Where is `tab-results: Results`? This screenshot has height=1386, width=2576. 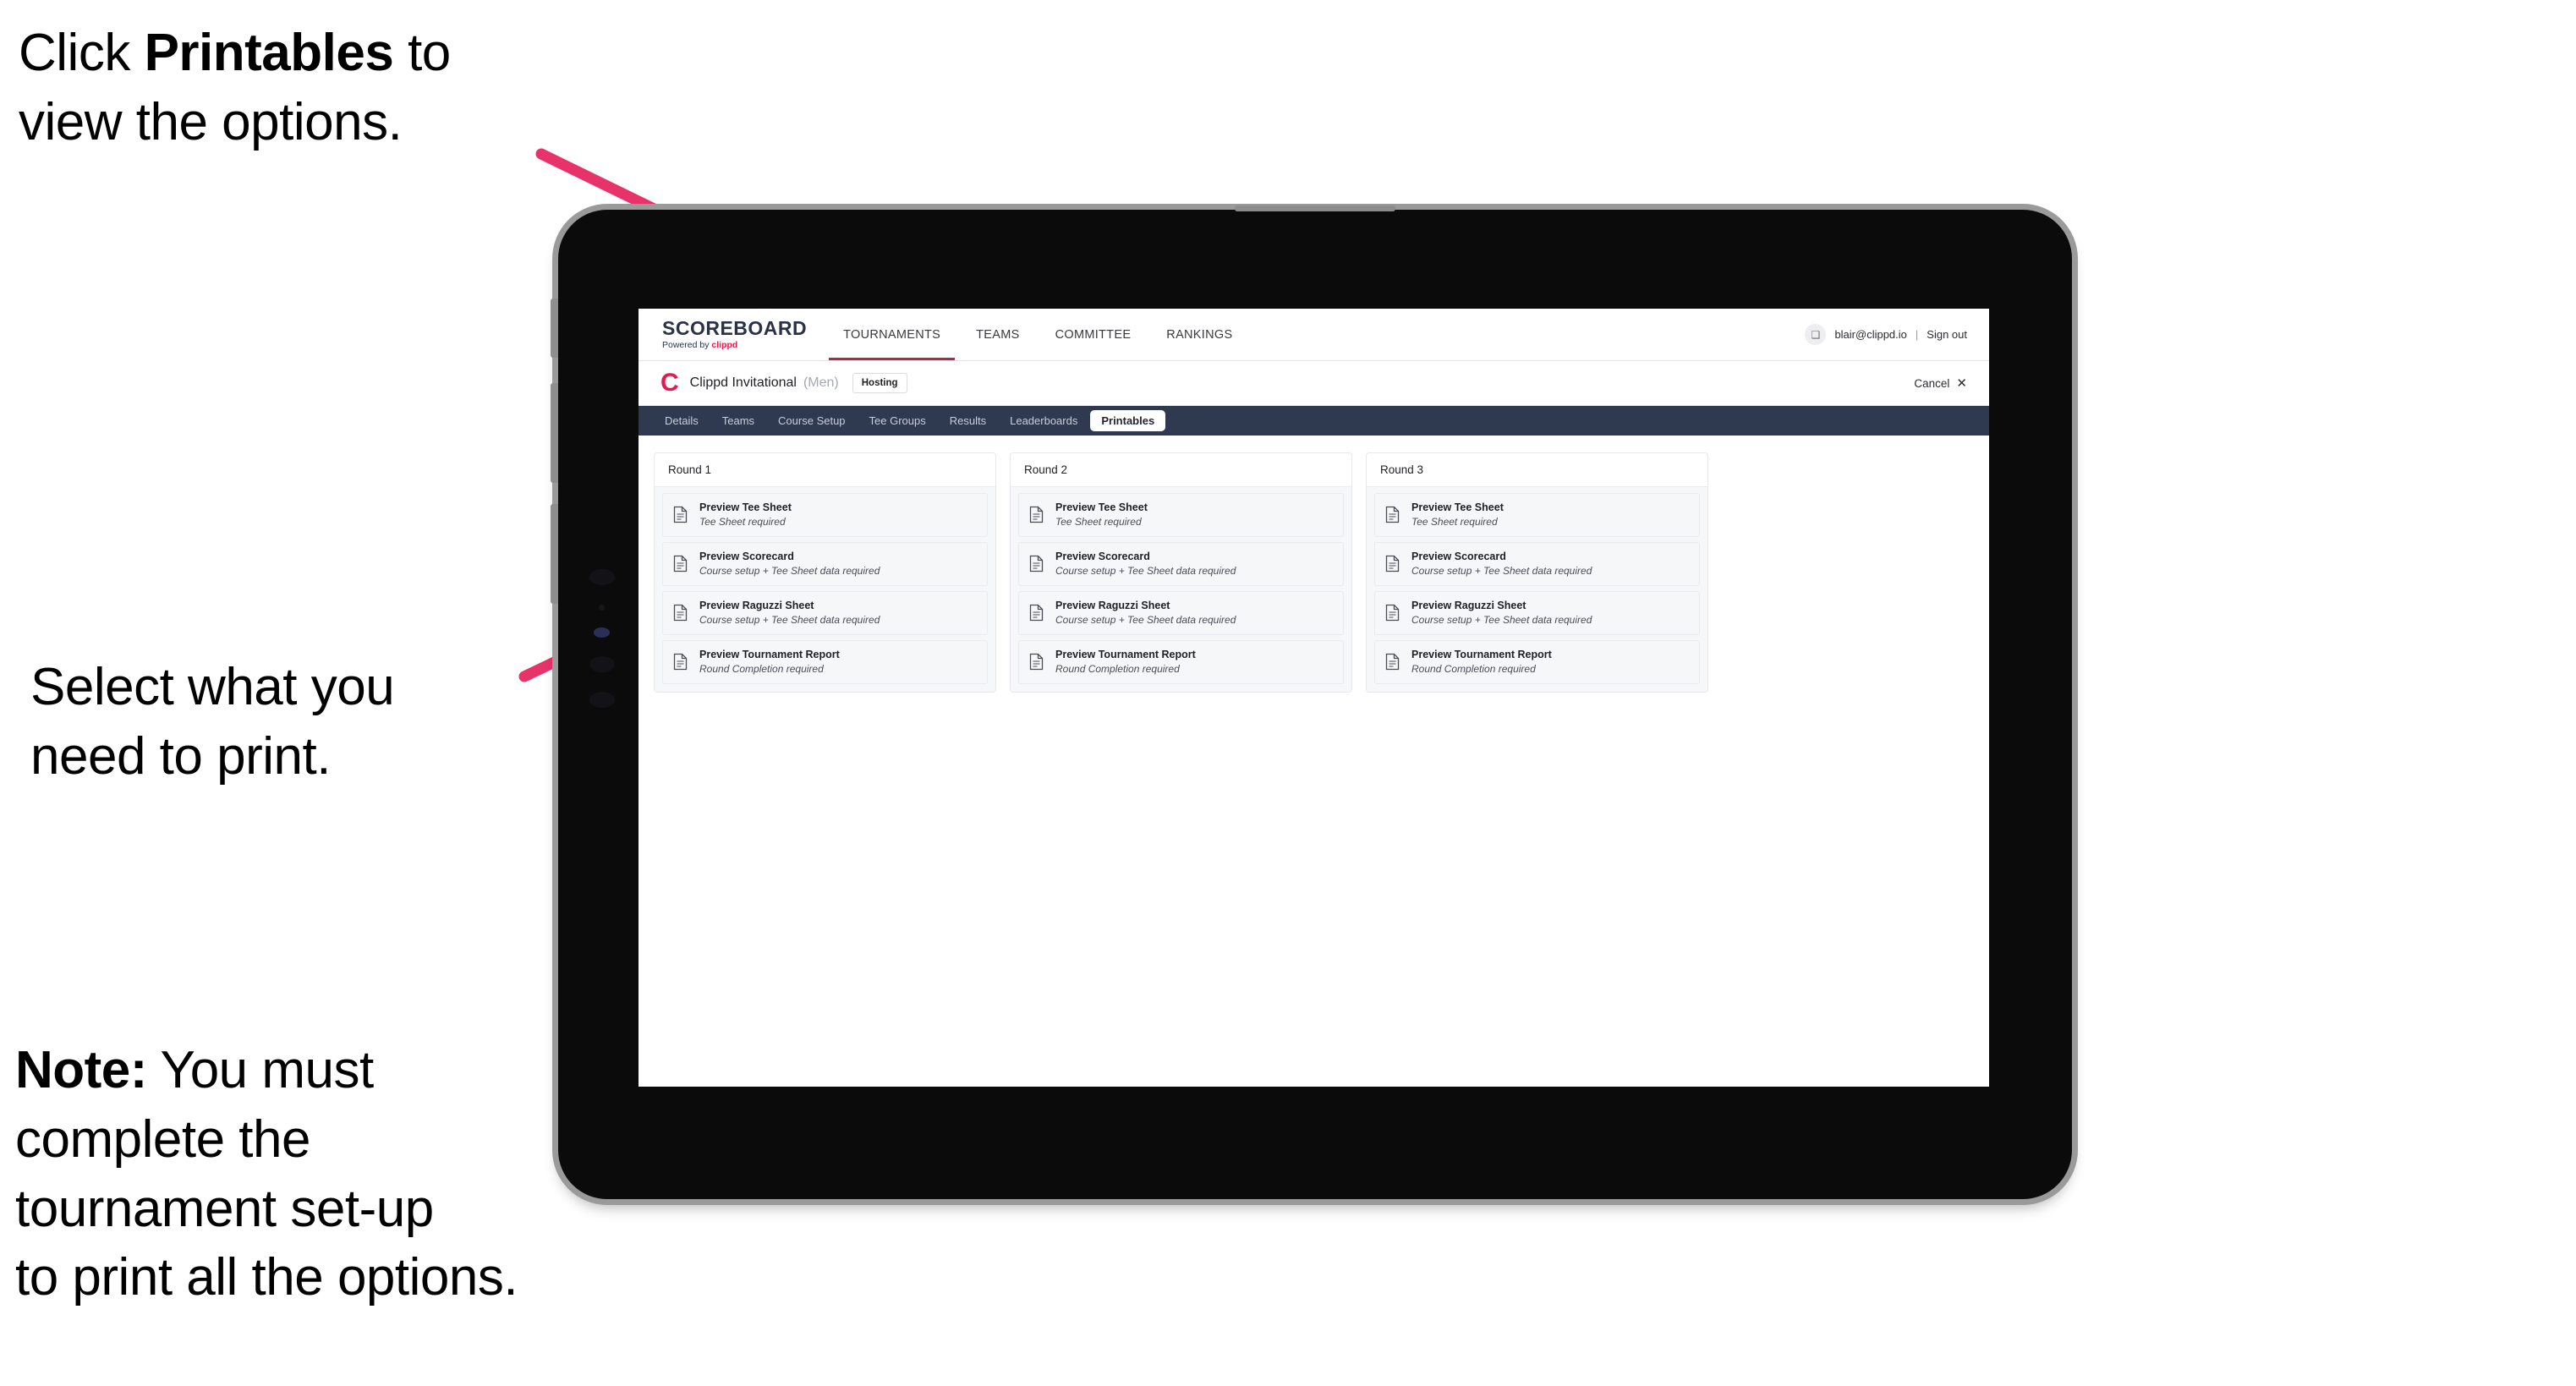 tab-results: Results is located at coordinates (968, 420).